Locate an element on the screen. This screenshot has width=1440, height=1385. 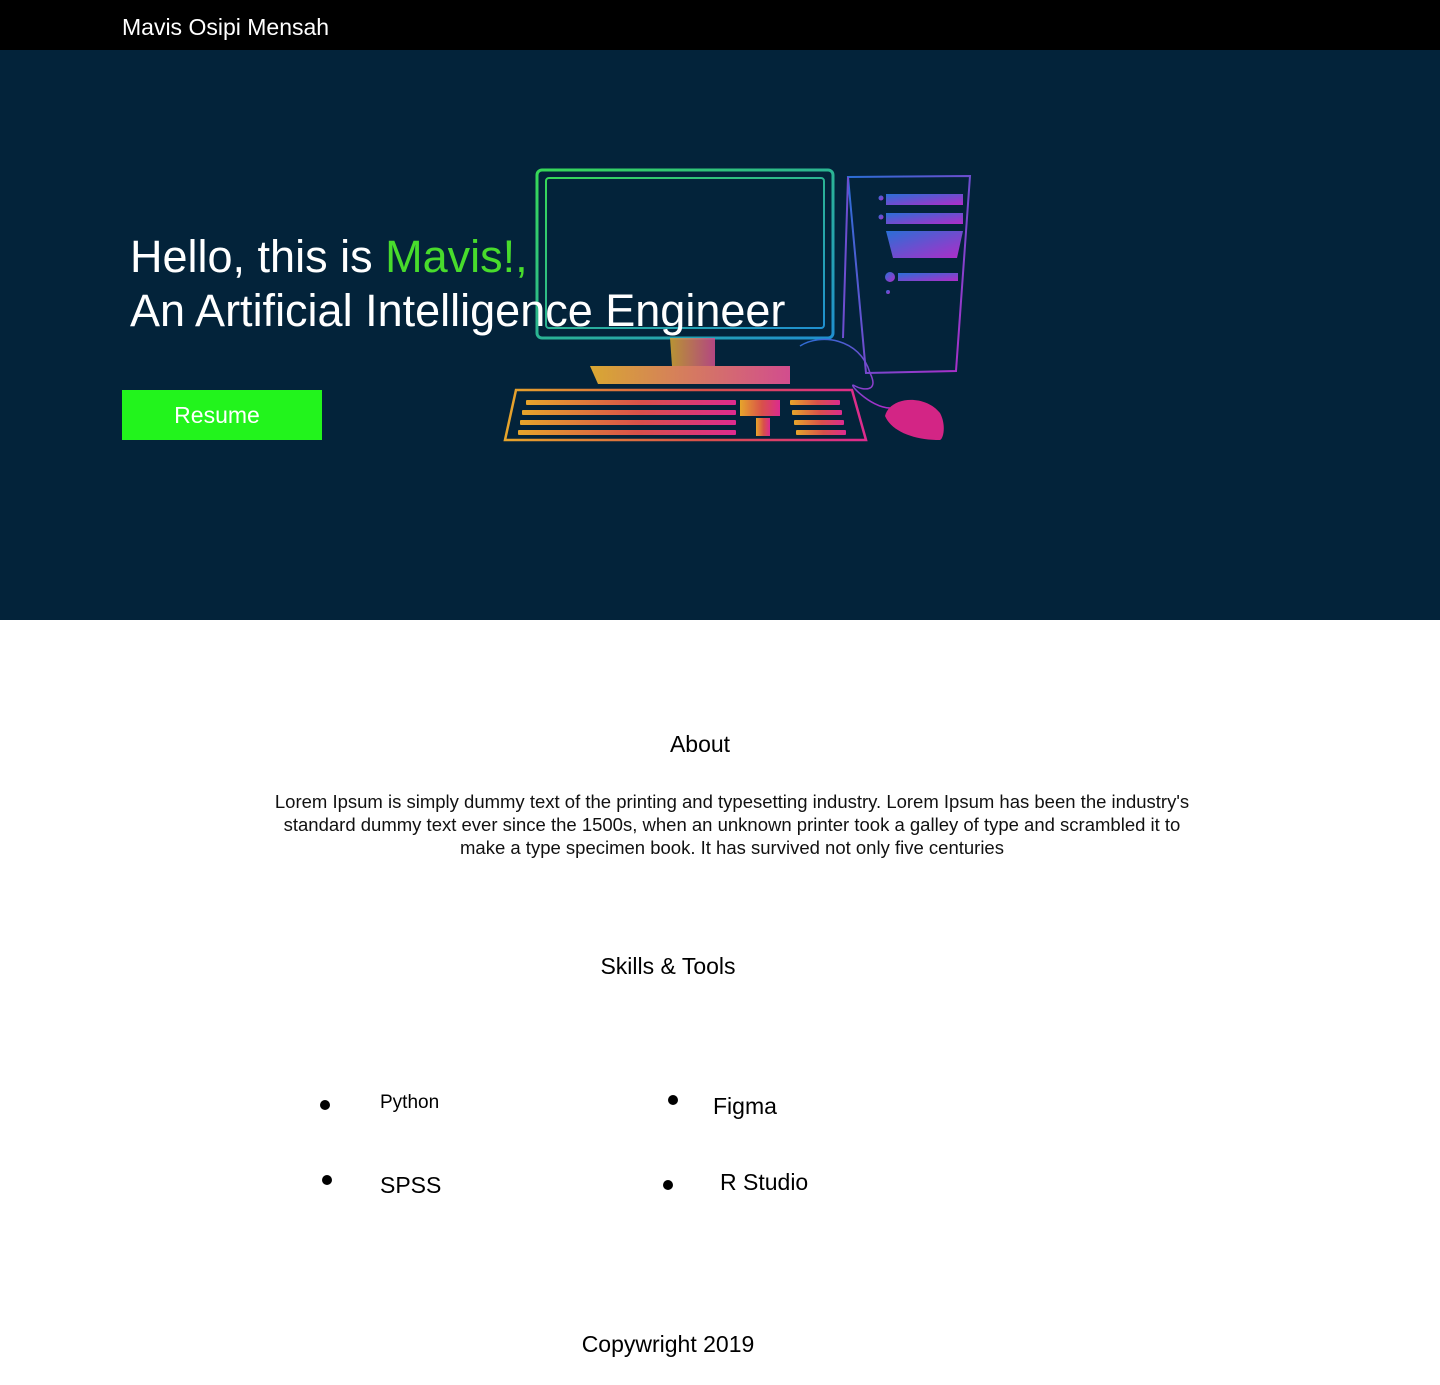
skill-figma: Figma is located at coordinates (745, 1106).